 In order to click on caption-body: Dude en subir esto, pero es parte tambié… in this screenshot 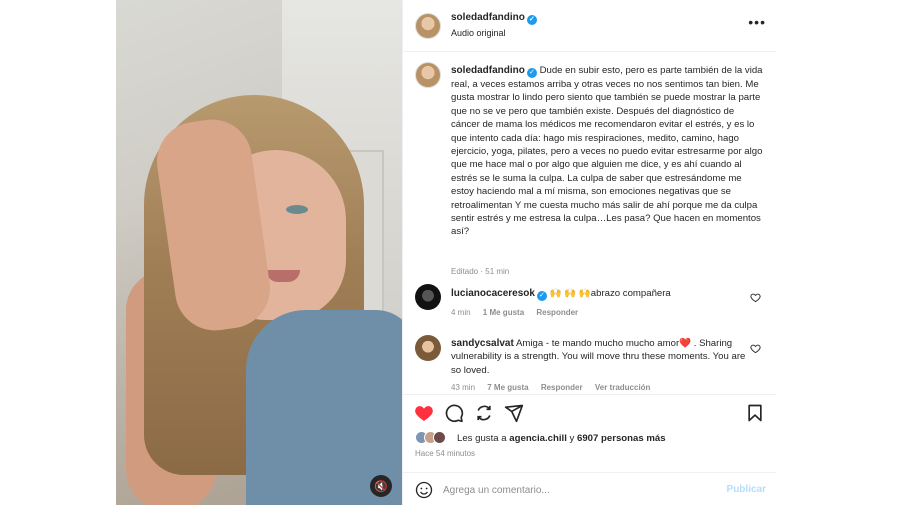, I will do `click(607, 151)`.